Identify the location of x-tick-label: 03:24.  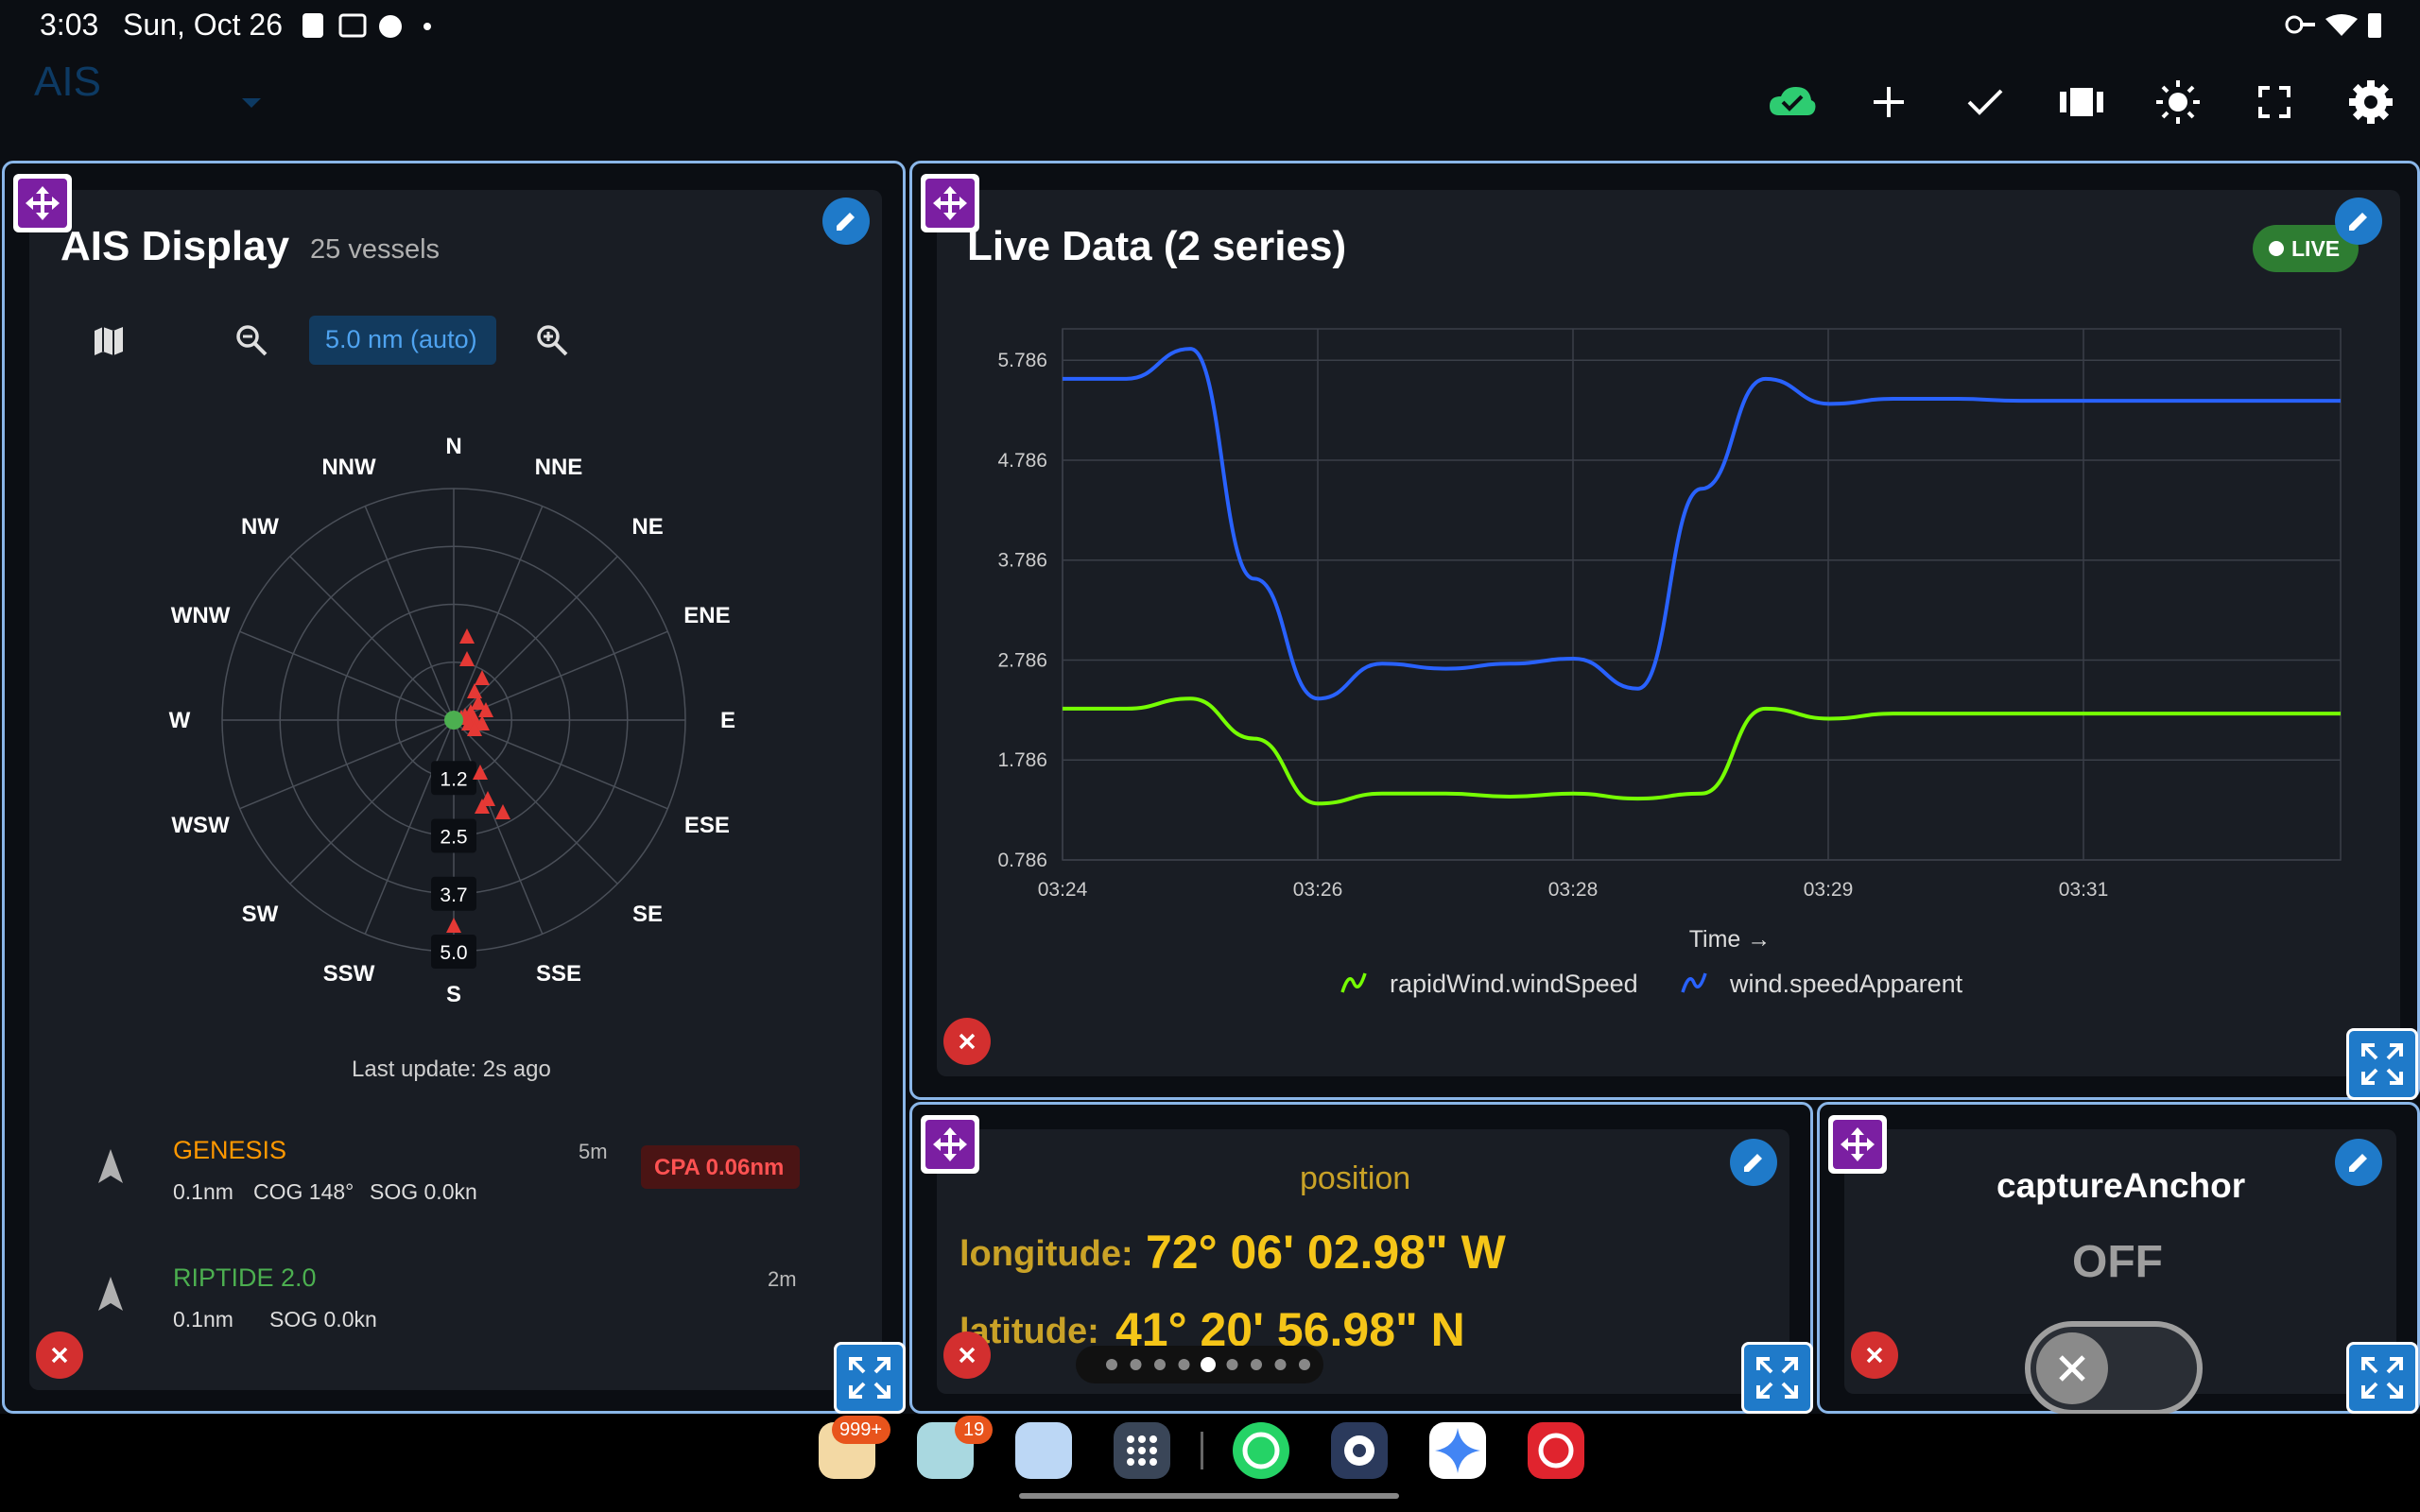
(1063, 890).